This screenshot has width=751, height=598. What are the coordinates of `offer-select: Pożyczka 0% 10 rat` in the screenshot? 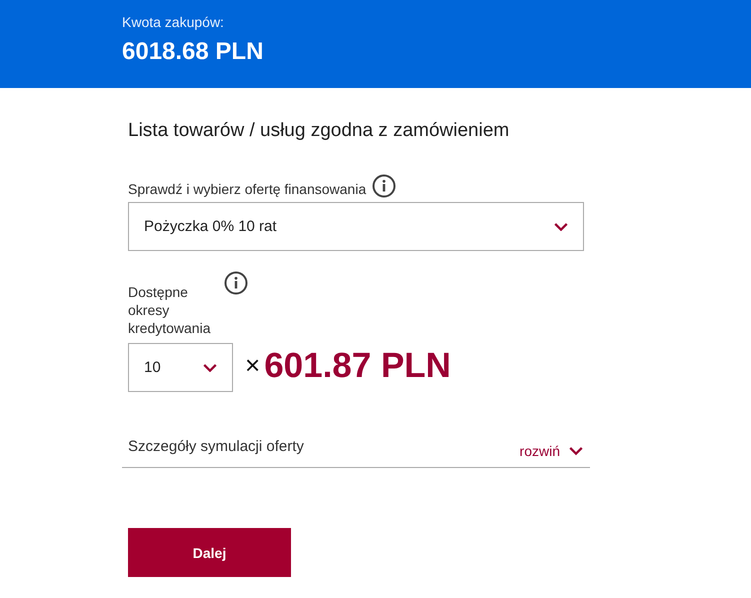 It's located at (356, 226).